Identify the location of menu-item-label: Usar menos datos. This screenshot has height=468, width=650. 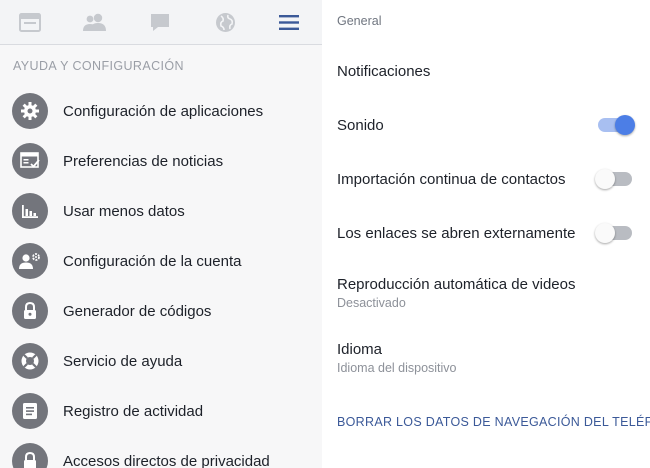
(124, 211).